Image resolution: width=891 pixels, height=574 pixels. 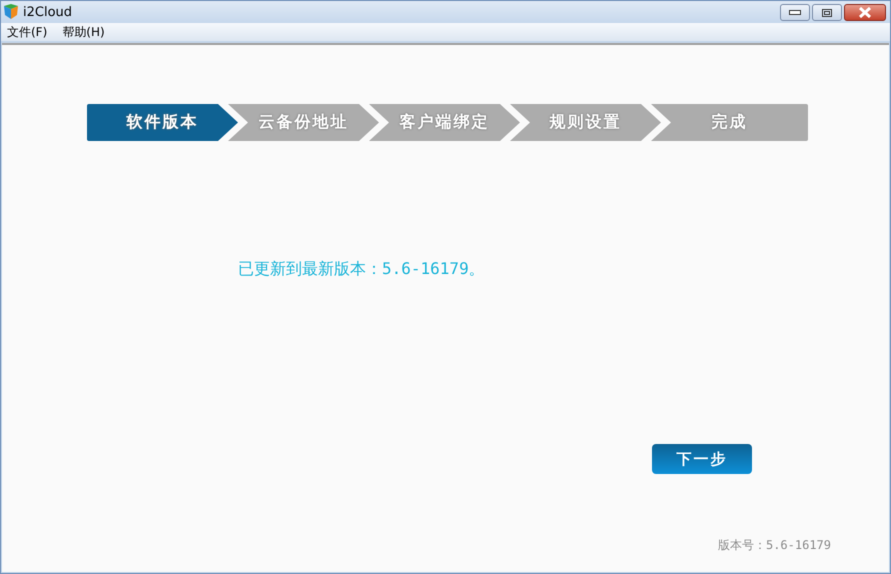 I want to click on maximize-icon, so click(x=827, y=12).